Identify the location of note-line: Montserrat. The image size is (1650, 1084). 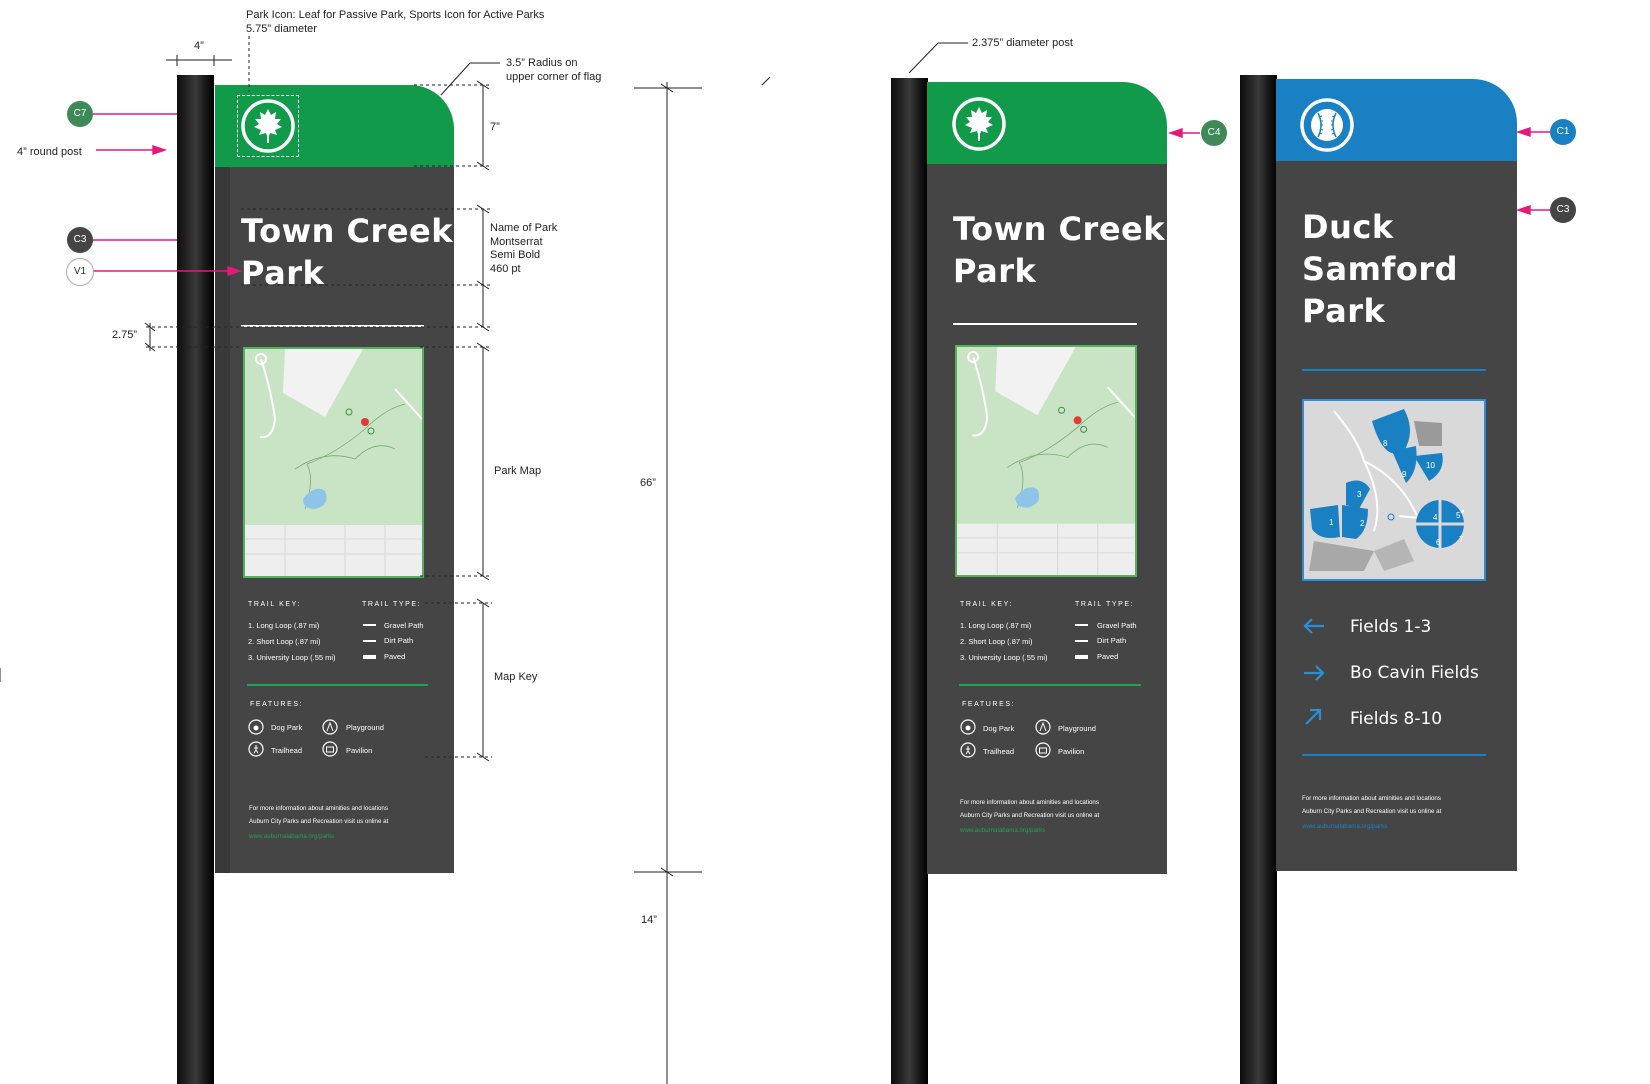
(516, 241).